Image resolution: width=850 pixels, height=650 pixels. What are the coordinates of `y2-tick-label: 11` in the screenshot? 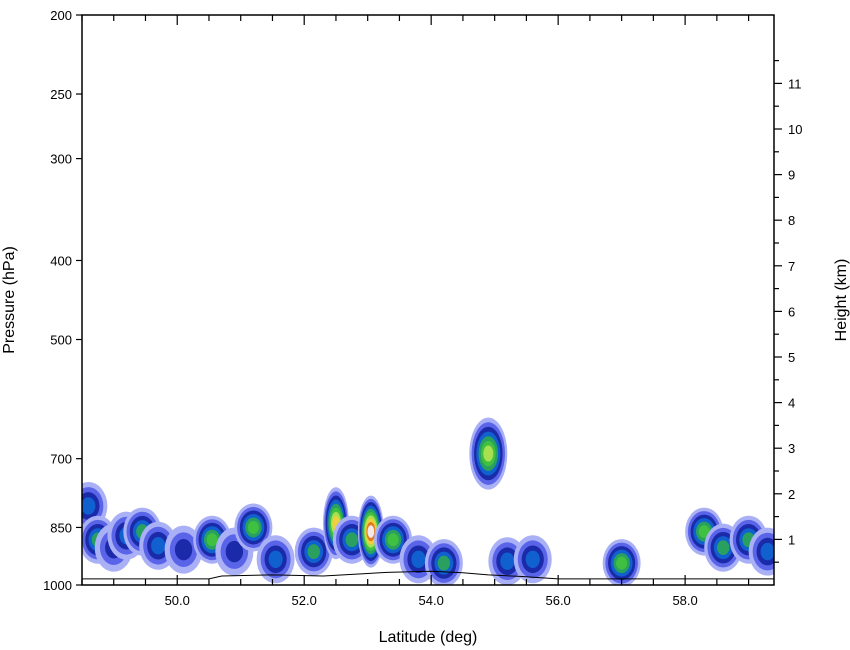 It's located at (795, 83).